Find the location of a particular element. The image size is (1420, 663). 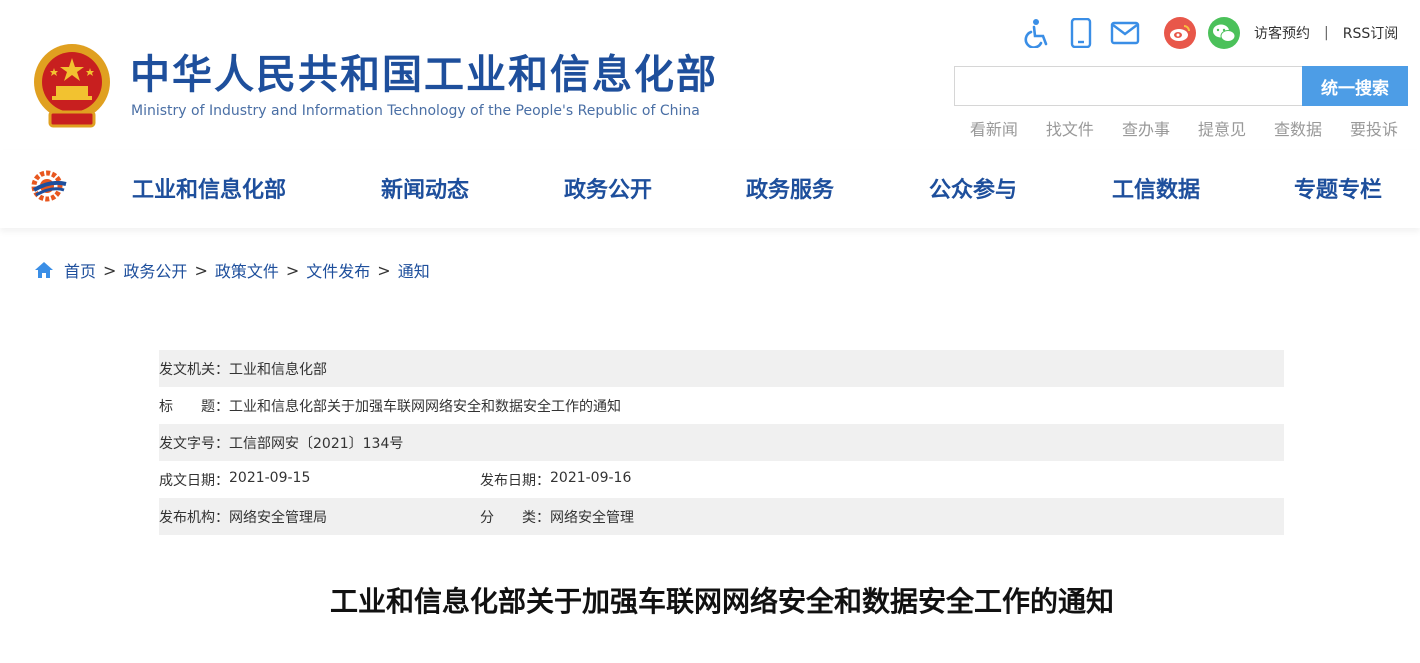

quick-link-documents: 找文件 is located at coordinates (1070, 128).